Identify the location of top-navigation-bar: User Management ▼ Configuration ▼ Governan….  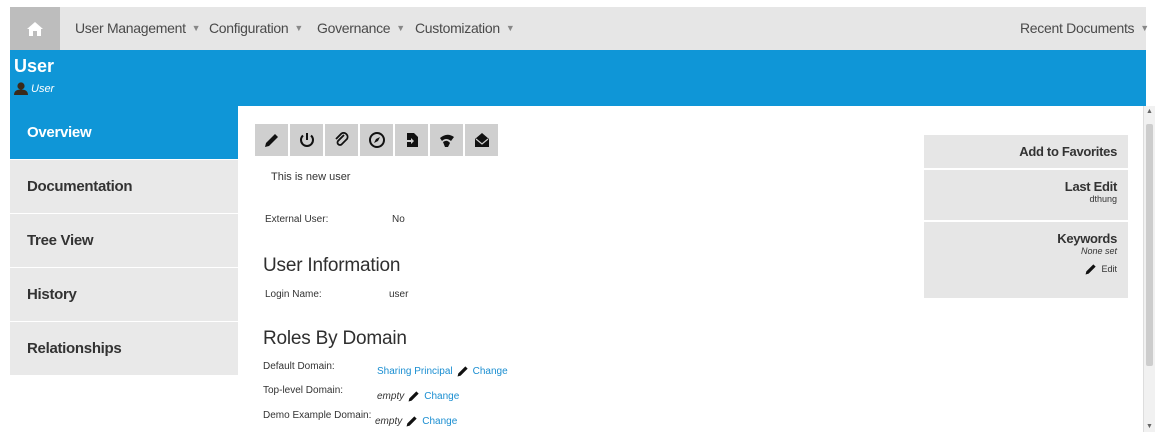
(577, 25).